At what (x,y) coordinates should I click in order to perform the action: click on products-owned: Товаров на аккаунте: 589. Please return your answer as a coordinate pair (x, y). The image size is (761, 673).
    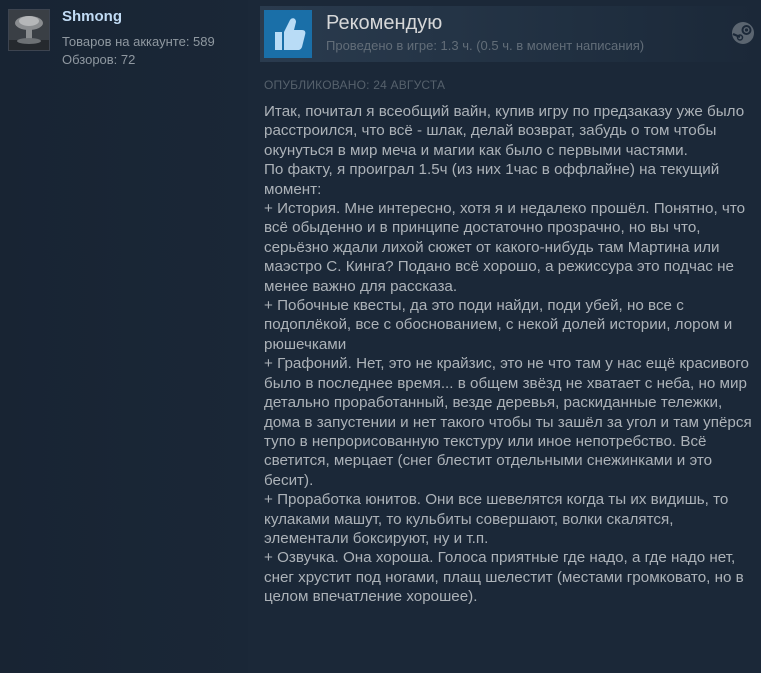
    Looking at the image, I should click on (138, 41).